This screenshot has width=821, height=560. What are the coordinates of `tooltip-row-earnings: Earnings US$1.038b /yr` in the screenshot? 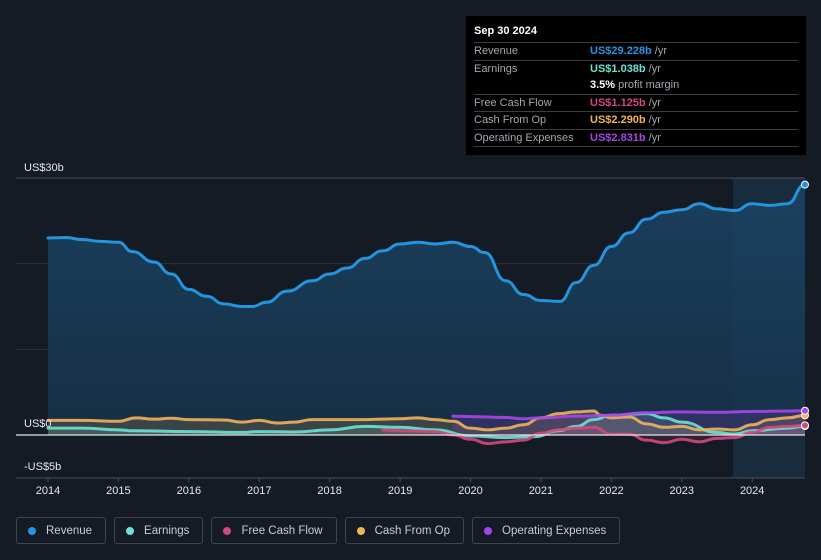 It's located at (636, 69).